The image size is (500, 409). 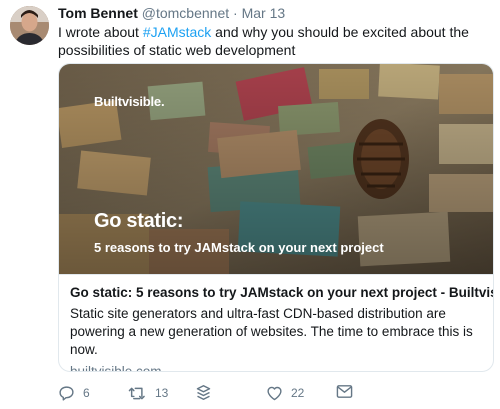 I want to click on heart-icon, so click(x=274, y=393).